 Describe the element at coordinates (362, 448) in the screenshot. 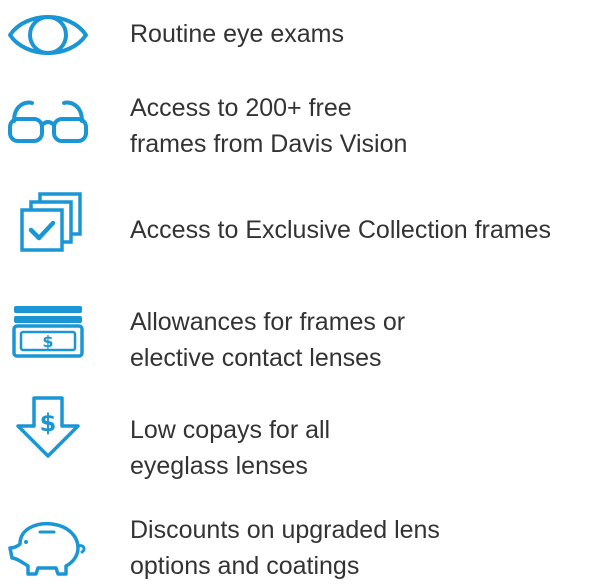

I see `benefit-text: Low copays for all eyeglass lenses` at that location.